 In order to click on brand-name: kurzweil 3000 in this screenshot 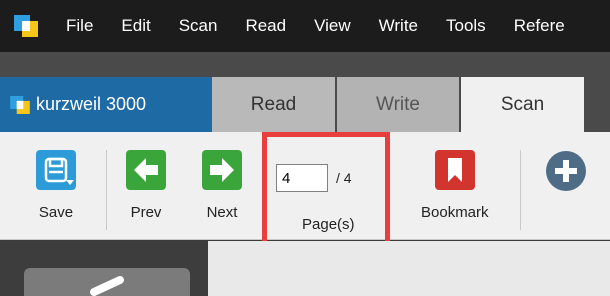, I will do `click(91, 104)`.